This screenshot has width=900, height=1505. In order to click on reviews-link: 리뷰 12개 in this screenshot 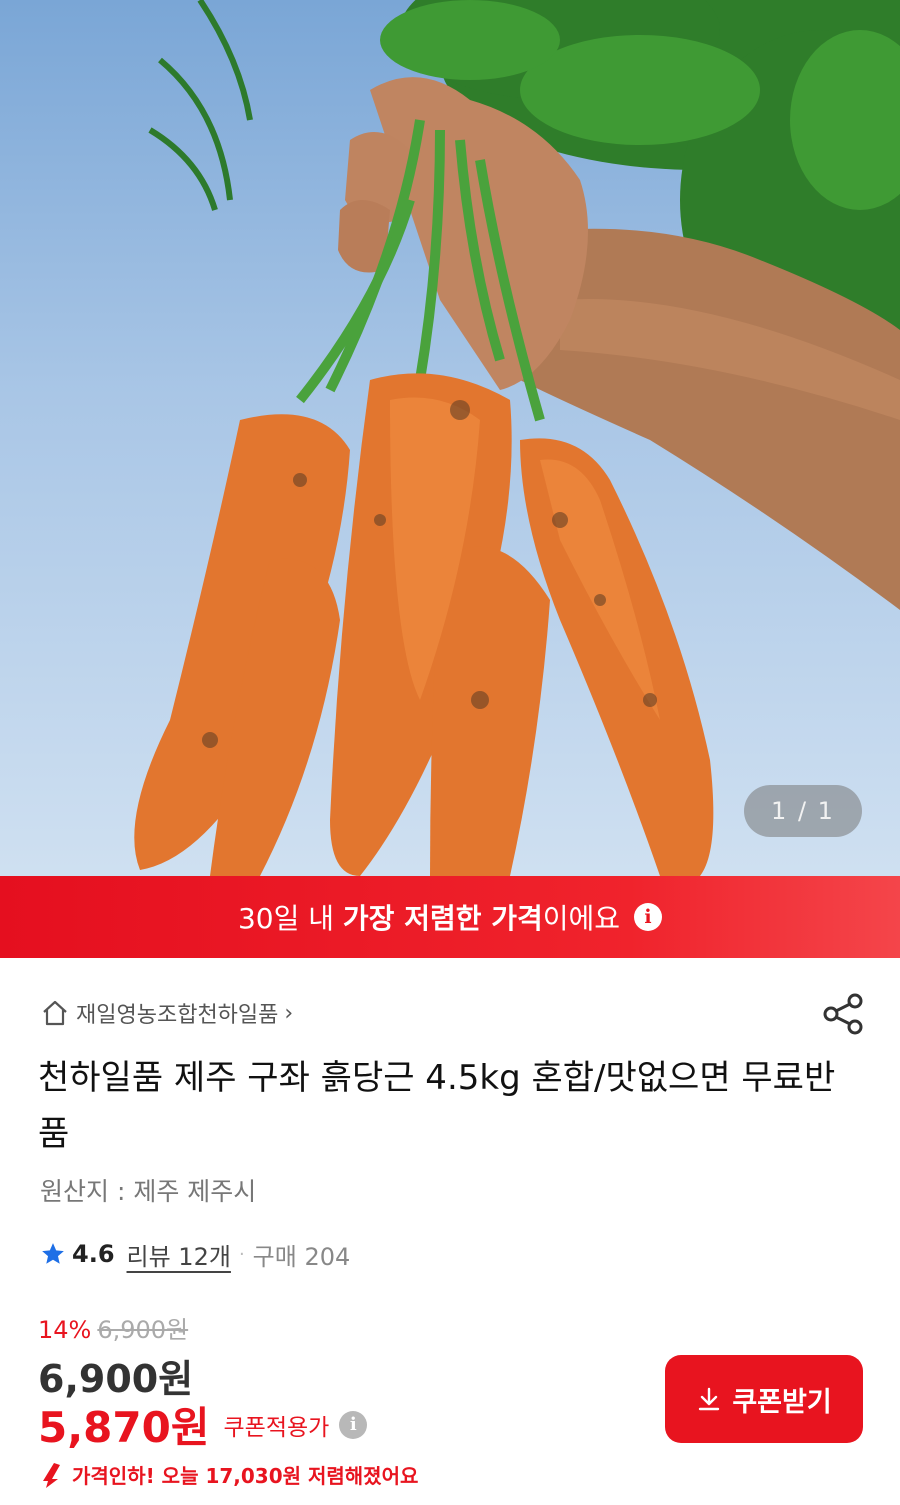, I will do `click(179, 1254)`.